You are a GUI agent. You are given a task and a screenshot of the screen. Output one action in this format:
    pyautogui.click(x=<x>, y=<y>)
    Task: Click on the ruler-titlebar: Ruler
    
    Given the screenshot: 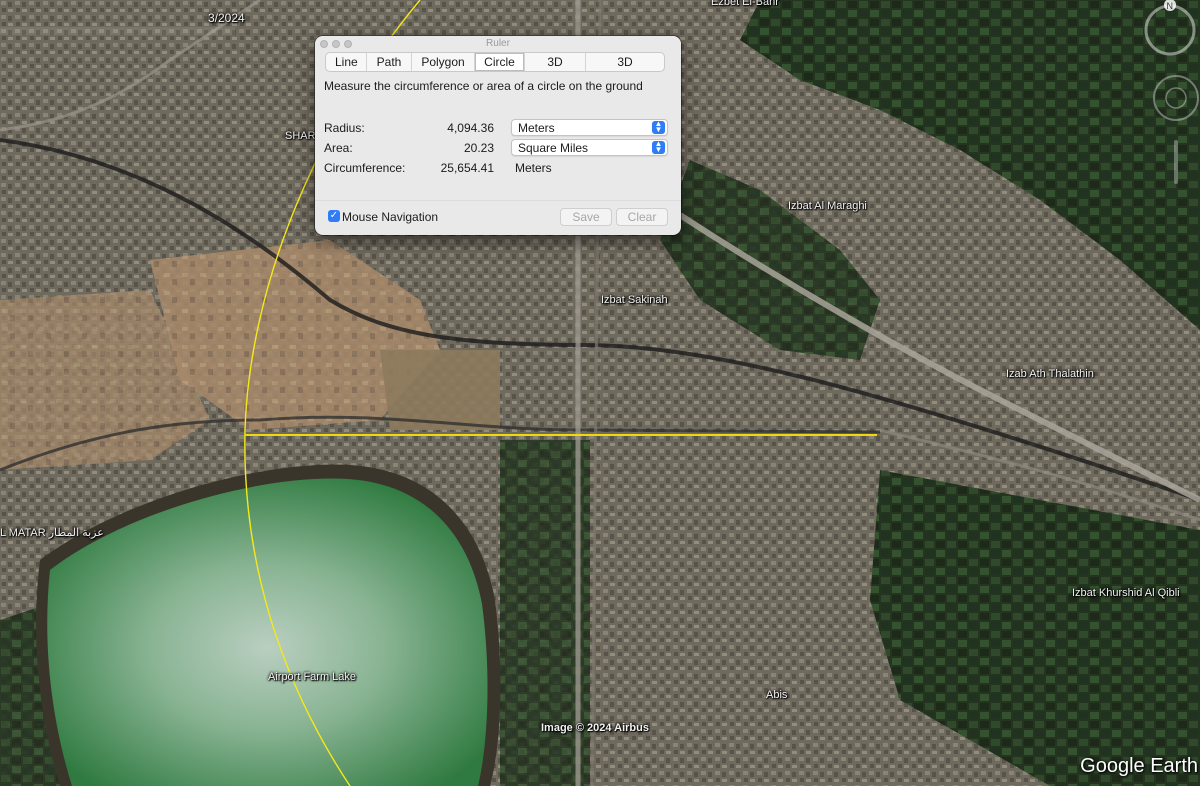 What is the action you would take?
    pyautogui.click(x=498, y=44)
    